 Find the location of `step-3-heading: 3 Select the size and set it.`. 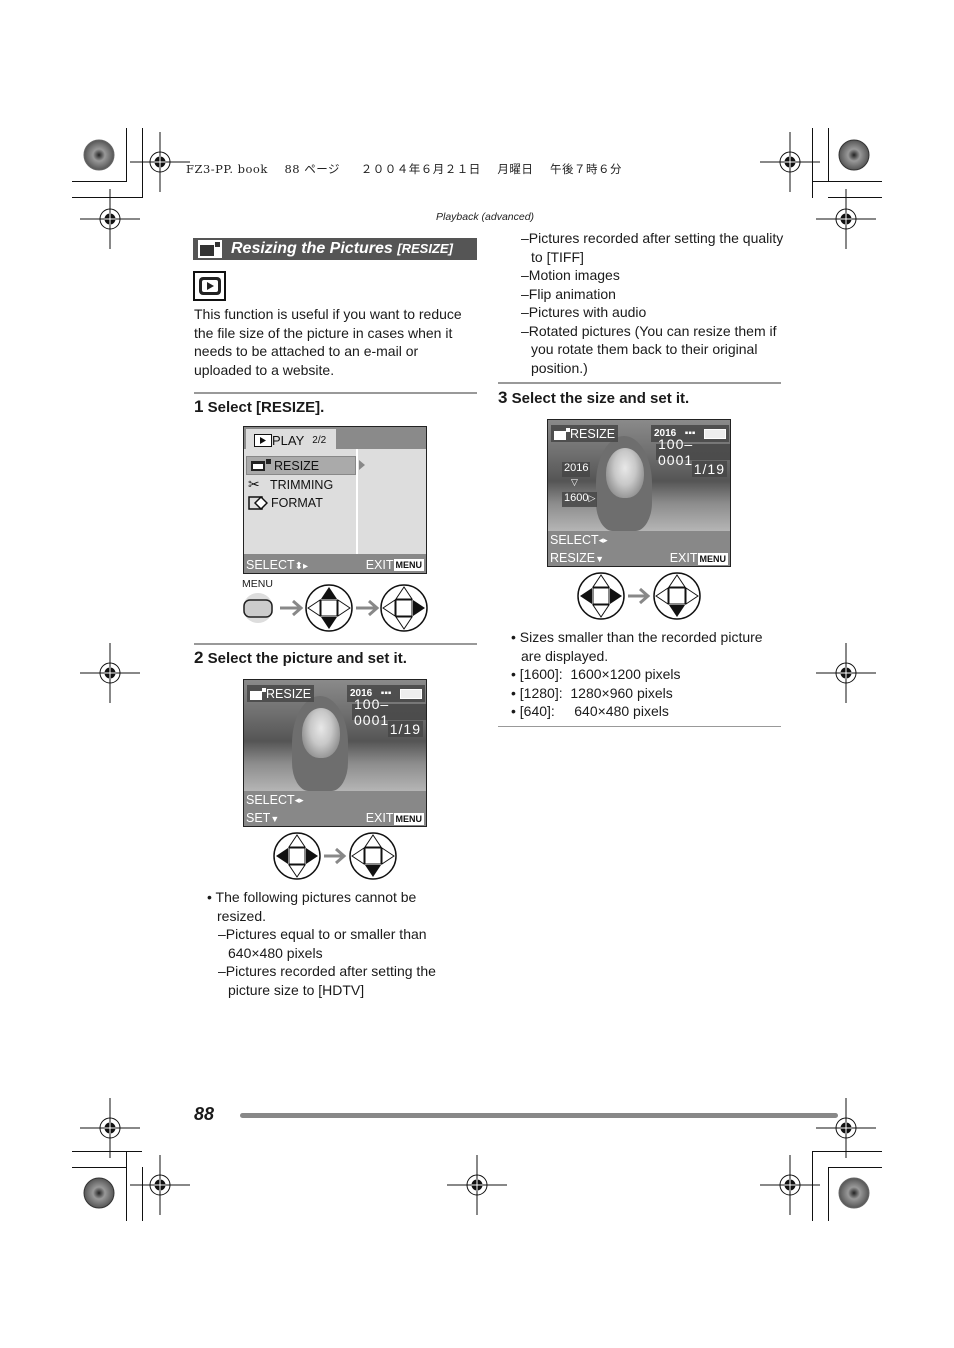

step-3-heading: 3 Select the size and set it. is located at coordinates (593, 398).